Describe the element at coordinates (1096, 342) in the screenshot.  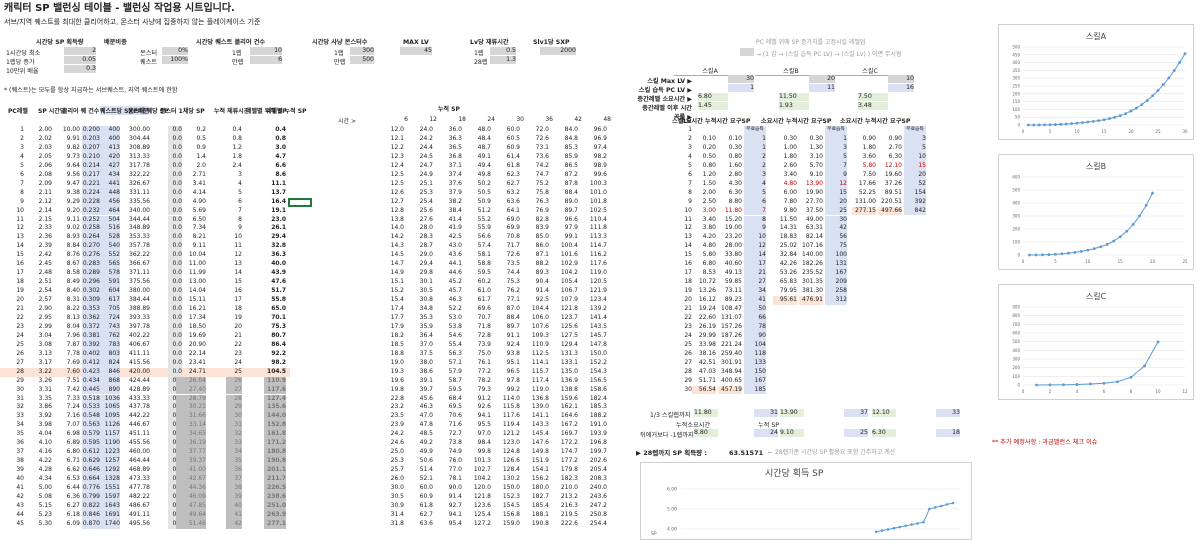
I see `skill-c-chart: 스킬C 0 100 200 300 400 500 600 700 800 900 0 2 4 6 8 10 12` at that location.